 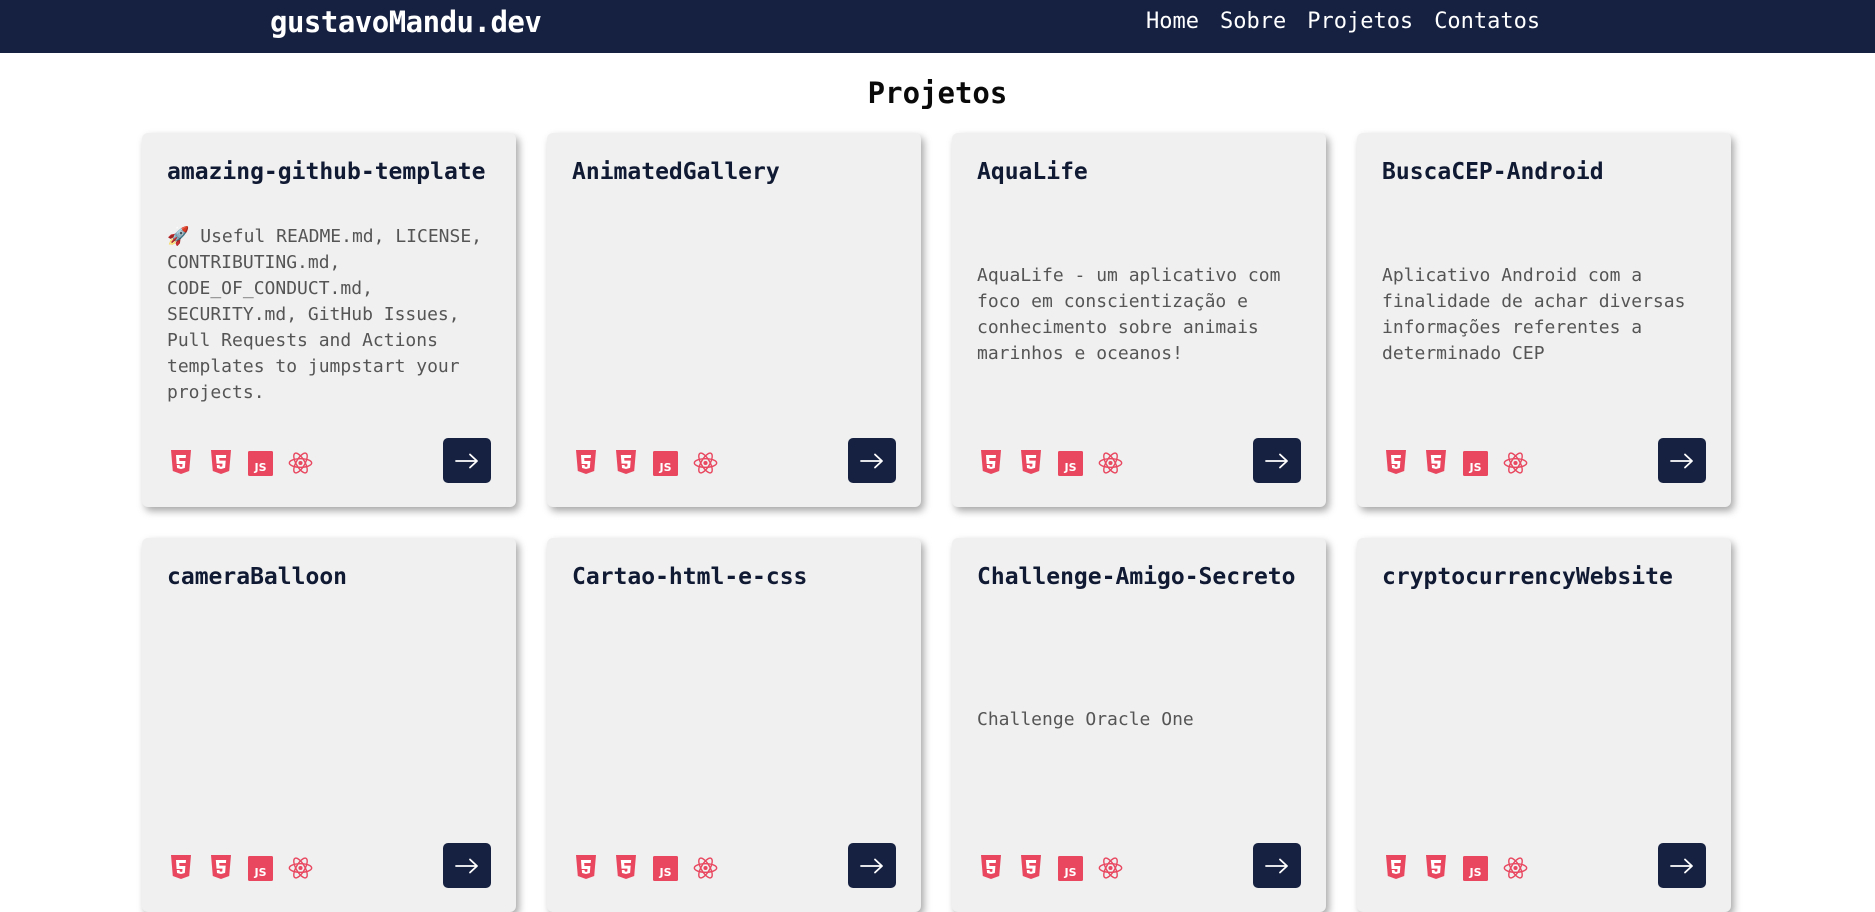 I want to click on nav-link-contatos: Contatos, so click(x=1487, y=22).